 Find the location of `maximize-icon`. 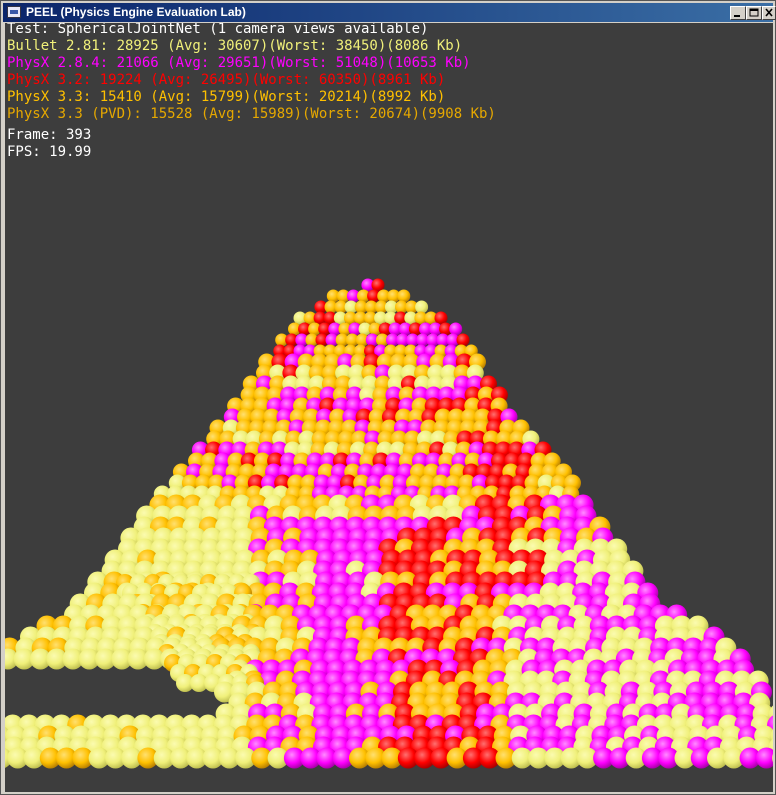

maximize-icon is located at coordinates (754, 12).